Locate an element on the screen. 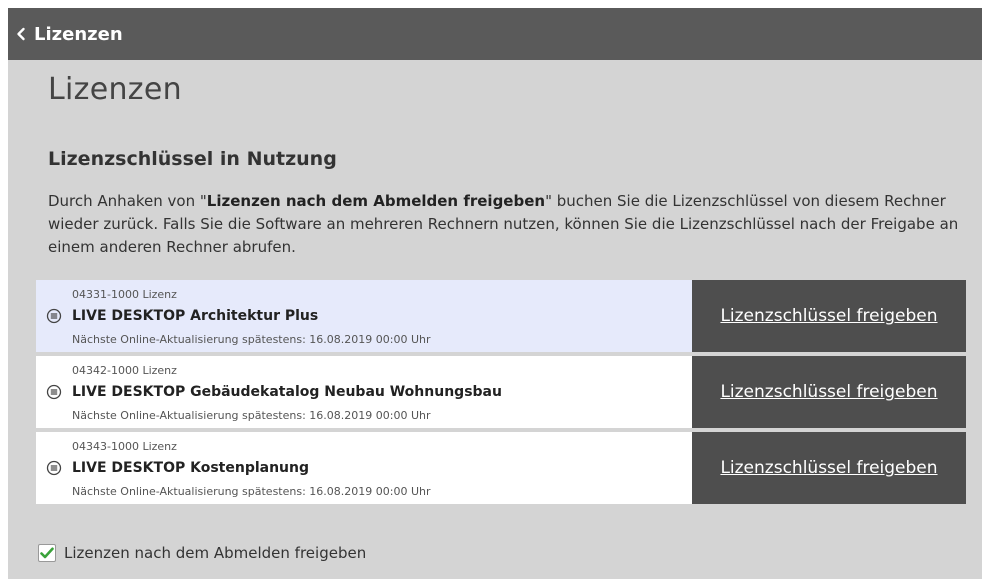 The width and height of the screenshot is (982, 579). checkmark-icon is located at coordinates (47, 553).